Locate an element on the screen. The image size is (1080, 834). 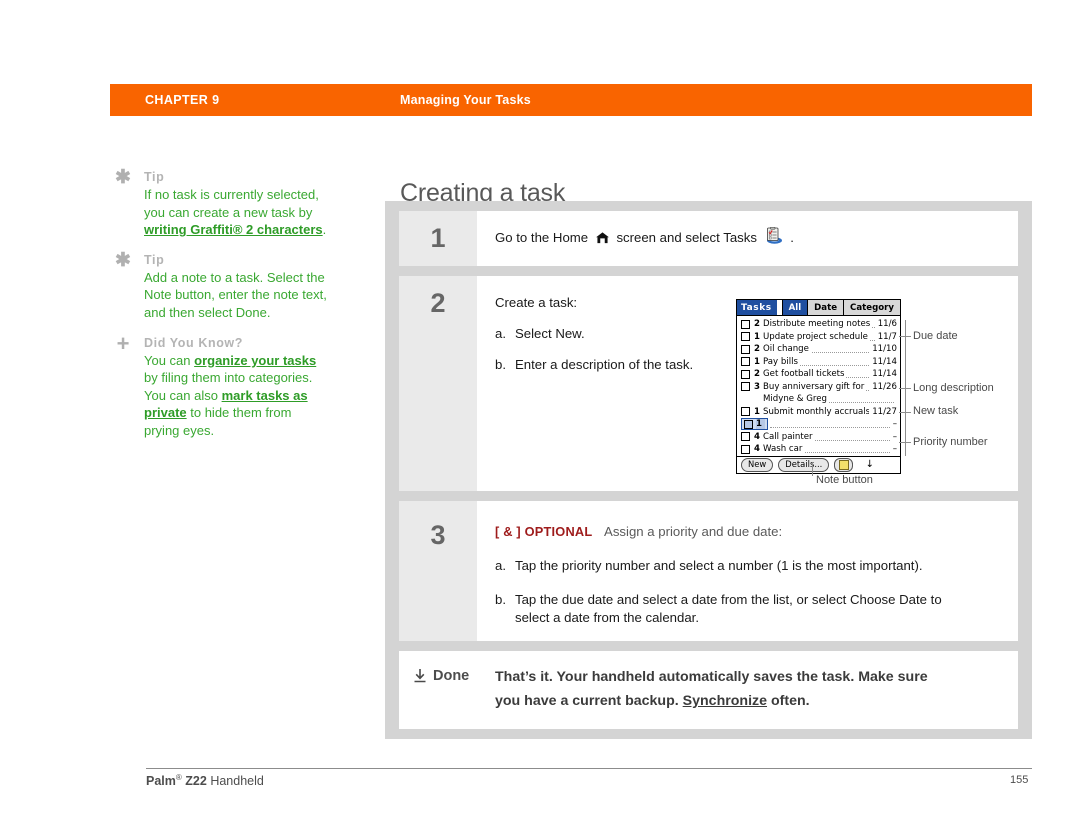
callout-due-date: Due date is located at coordinates (935, 336).